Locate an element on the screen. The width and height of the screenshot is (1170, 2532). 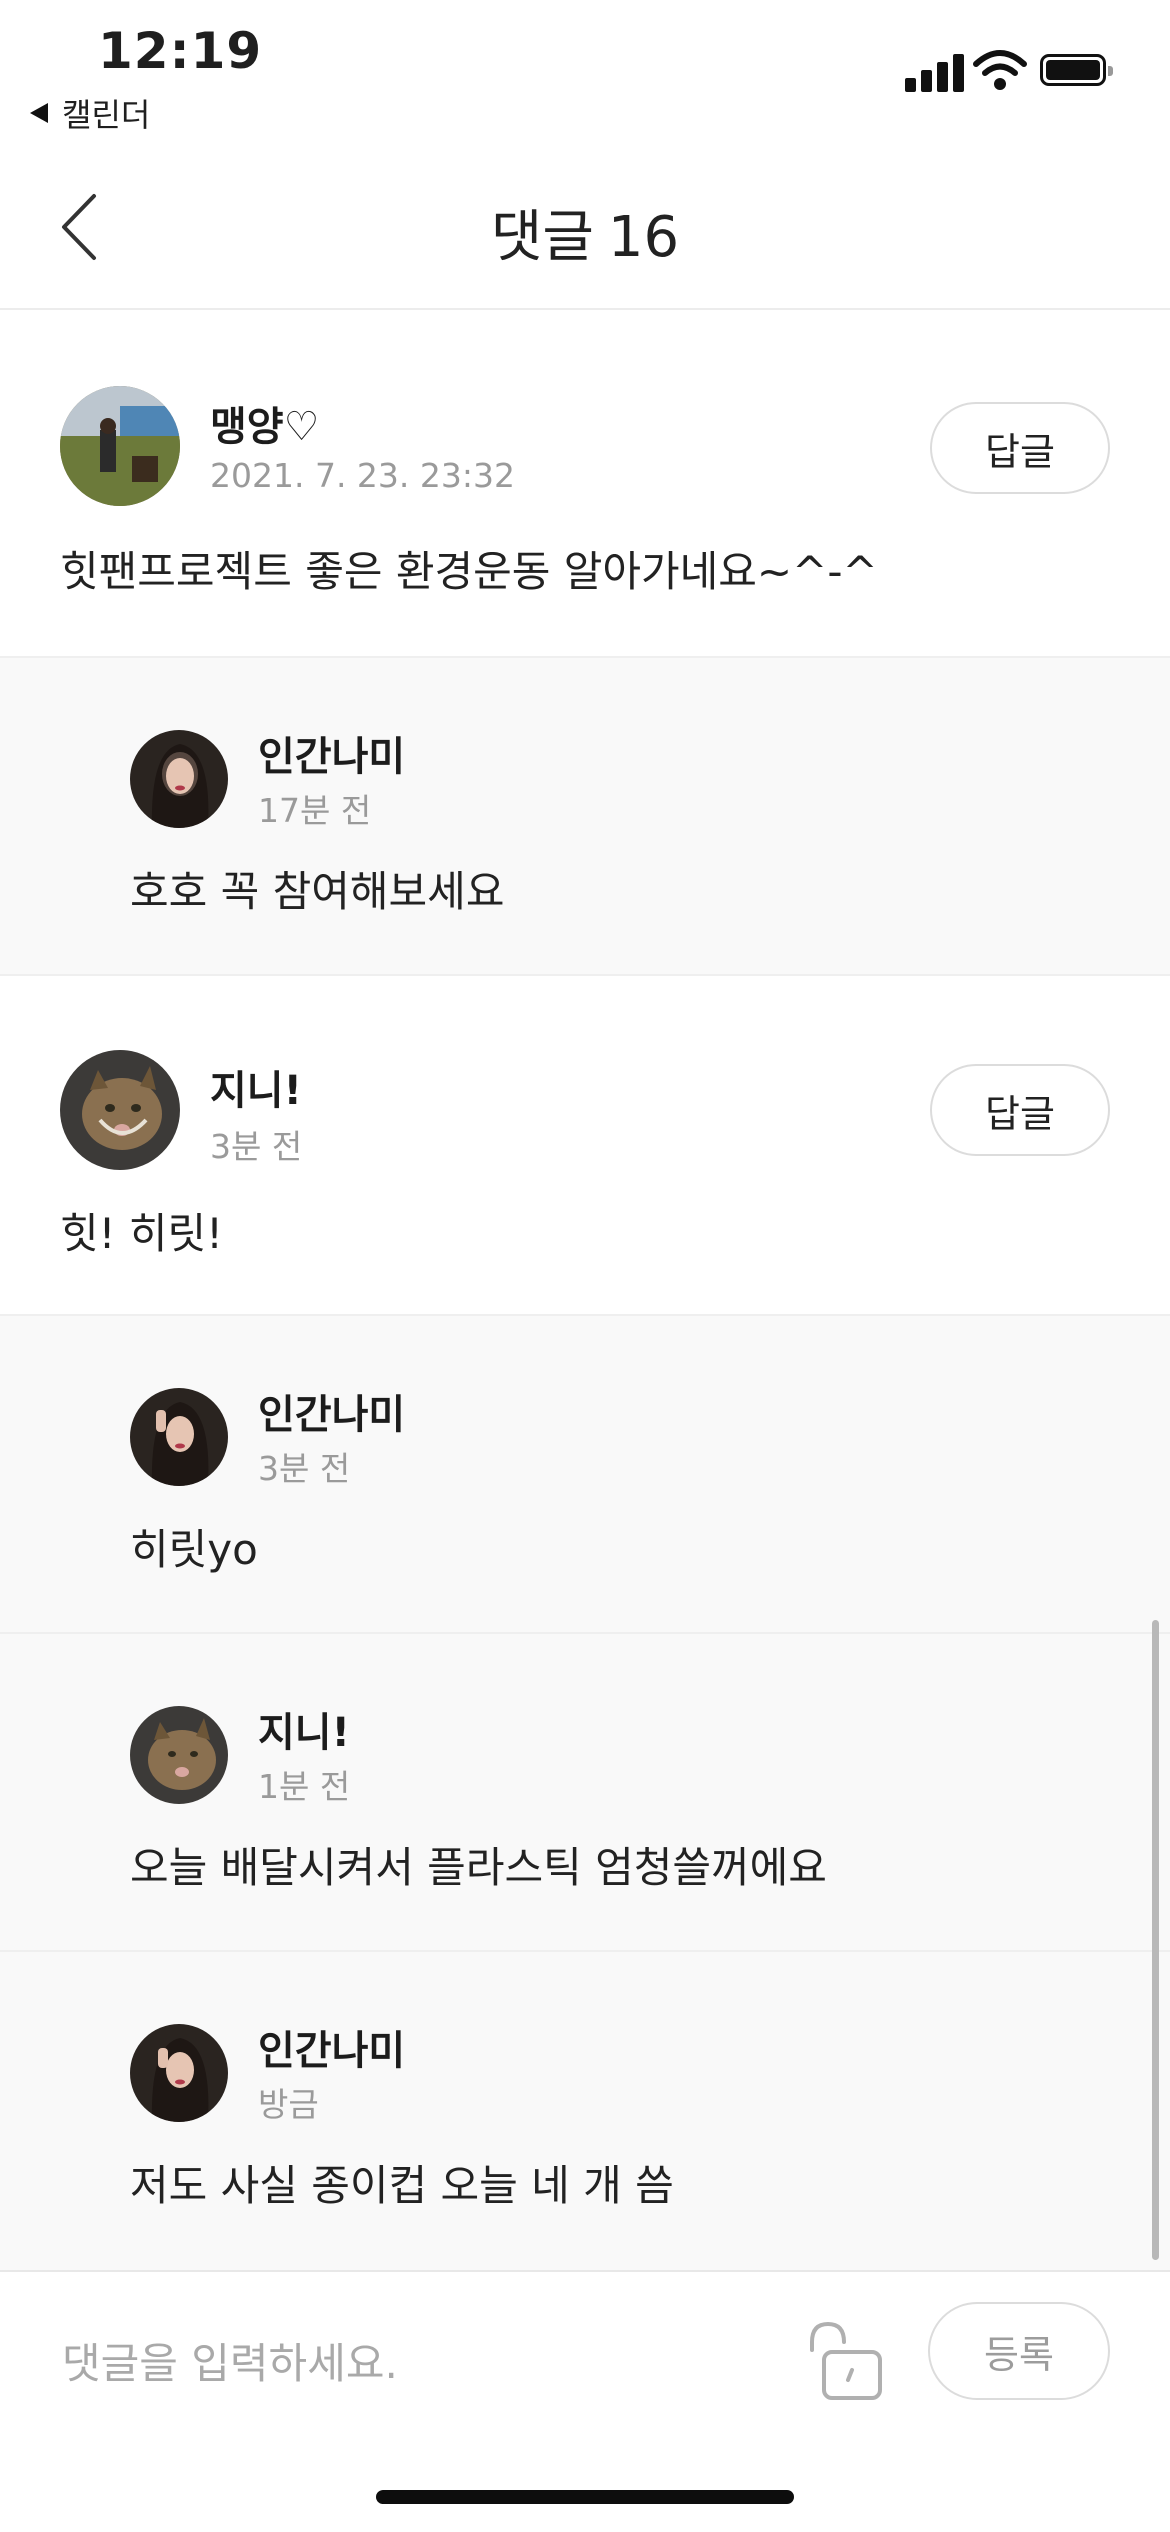
comment-timestamp: 1분 전 is located at coordinates (304, 1786).